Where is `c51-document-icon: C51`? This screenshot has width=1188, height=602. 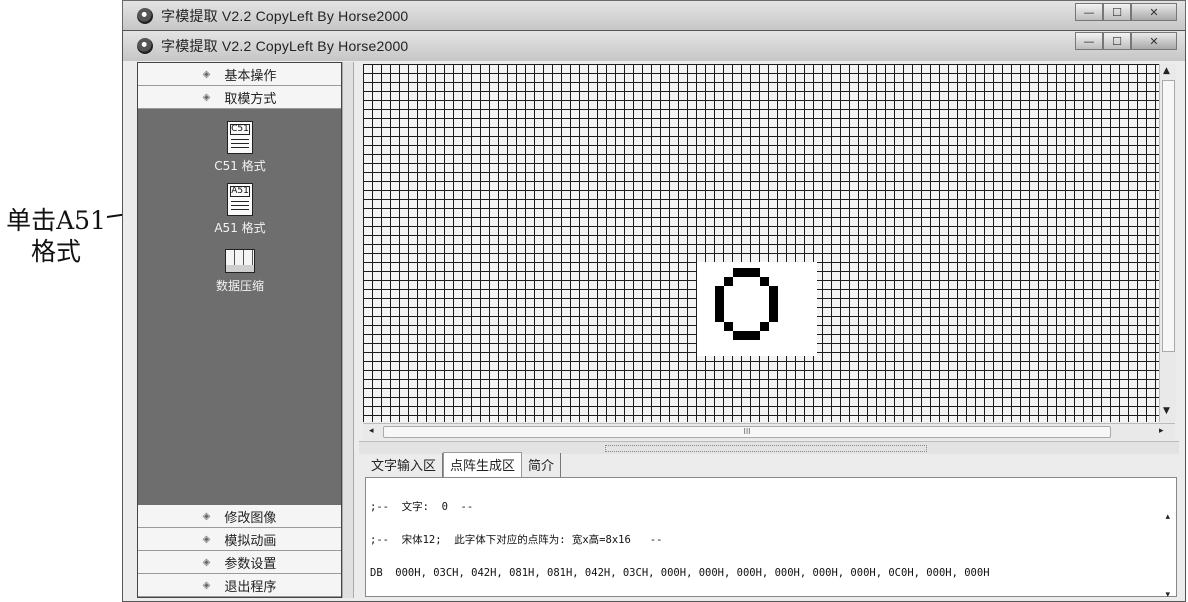 c51-document-icon: C51 is located at coordinates (240, 137).